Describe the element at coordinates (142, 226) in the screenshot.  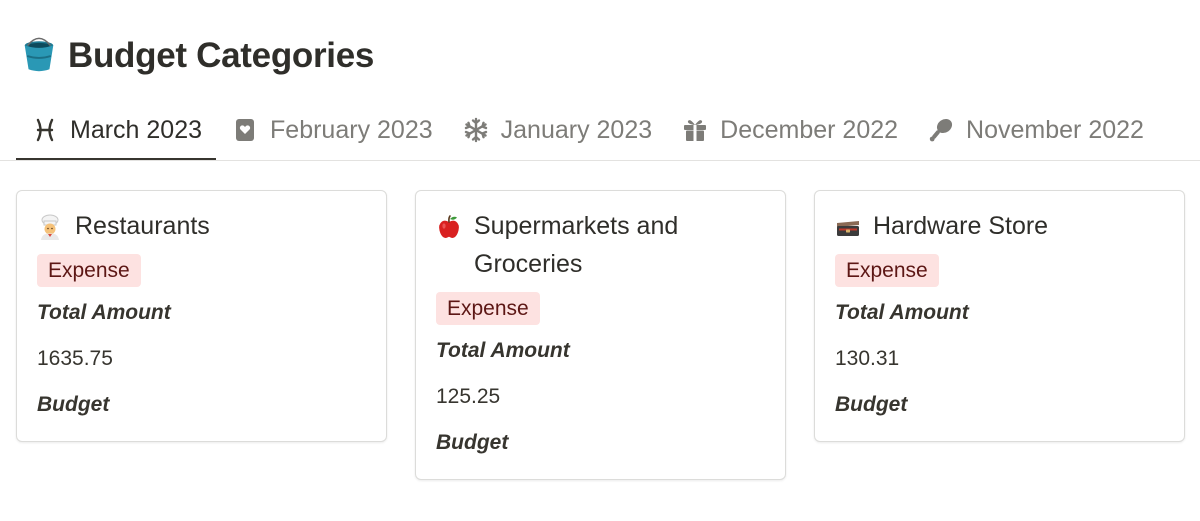
I see `card-title: Restaurants` at that location.